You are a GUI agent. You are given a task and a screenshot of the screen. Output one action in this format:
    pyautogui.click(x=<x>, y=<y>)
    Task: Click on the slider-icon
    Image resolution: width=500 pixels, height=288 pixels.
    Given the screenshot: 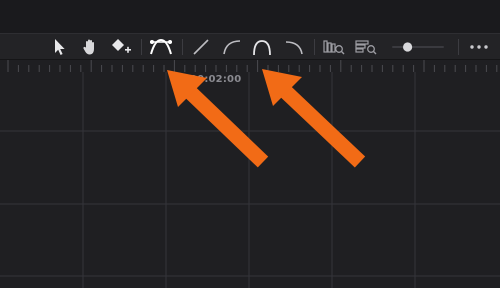 What is the action you would take?
    pyautogui.click(x=418, y=47)
    